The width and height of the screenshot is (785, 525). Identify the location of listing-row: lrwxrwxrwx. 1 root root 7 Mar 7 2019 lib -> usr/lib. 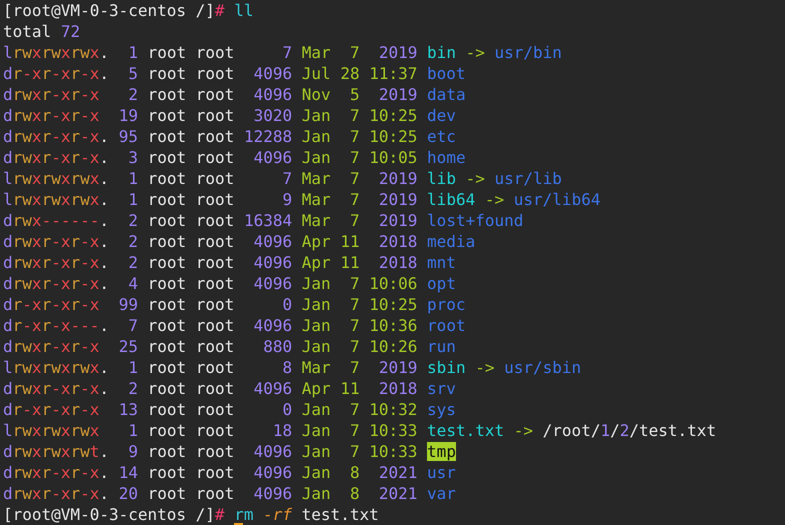
(282, 178).